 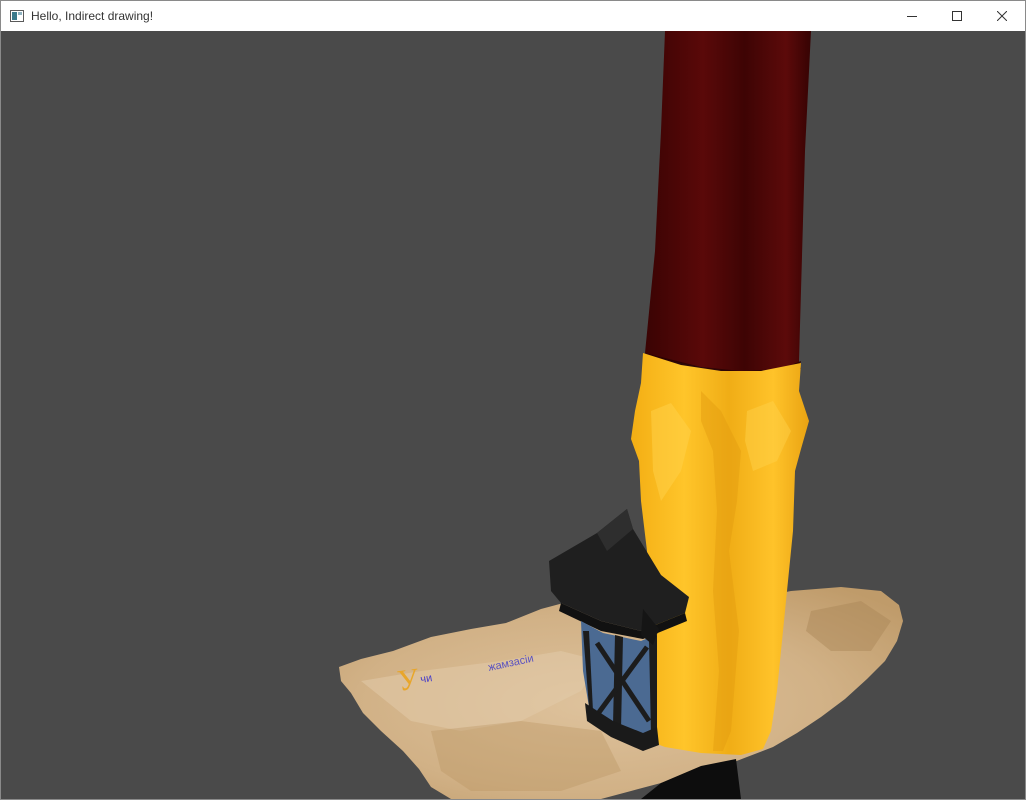 I want to click on minimize-icon, so click(x=912, y=16).